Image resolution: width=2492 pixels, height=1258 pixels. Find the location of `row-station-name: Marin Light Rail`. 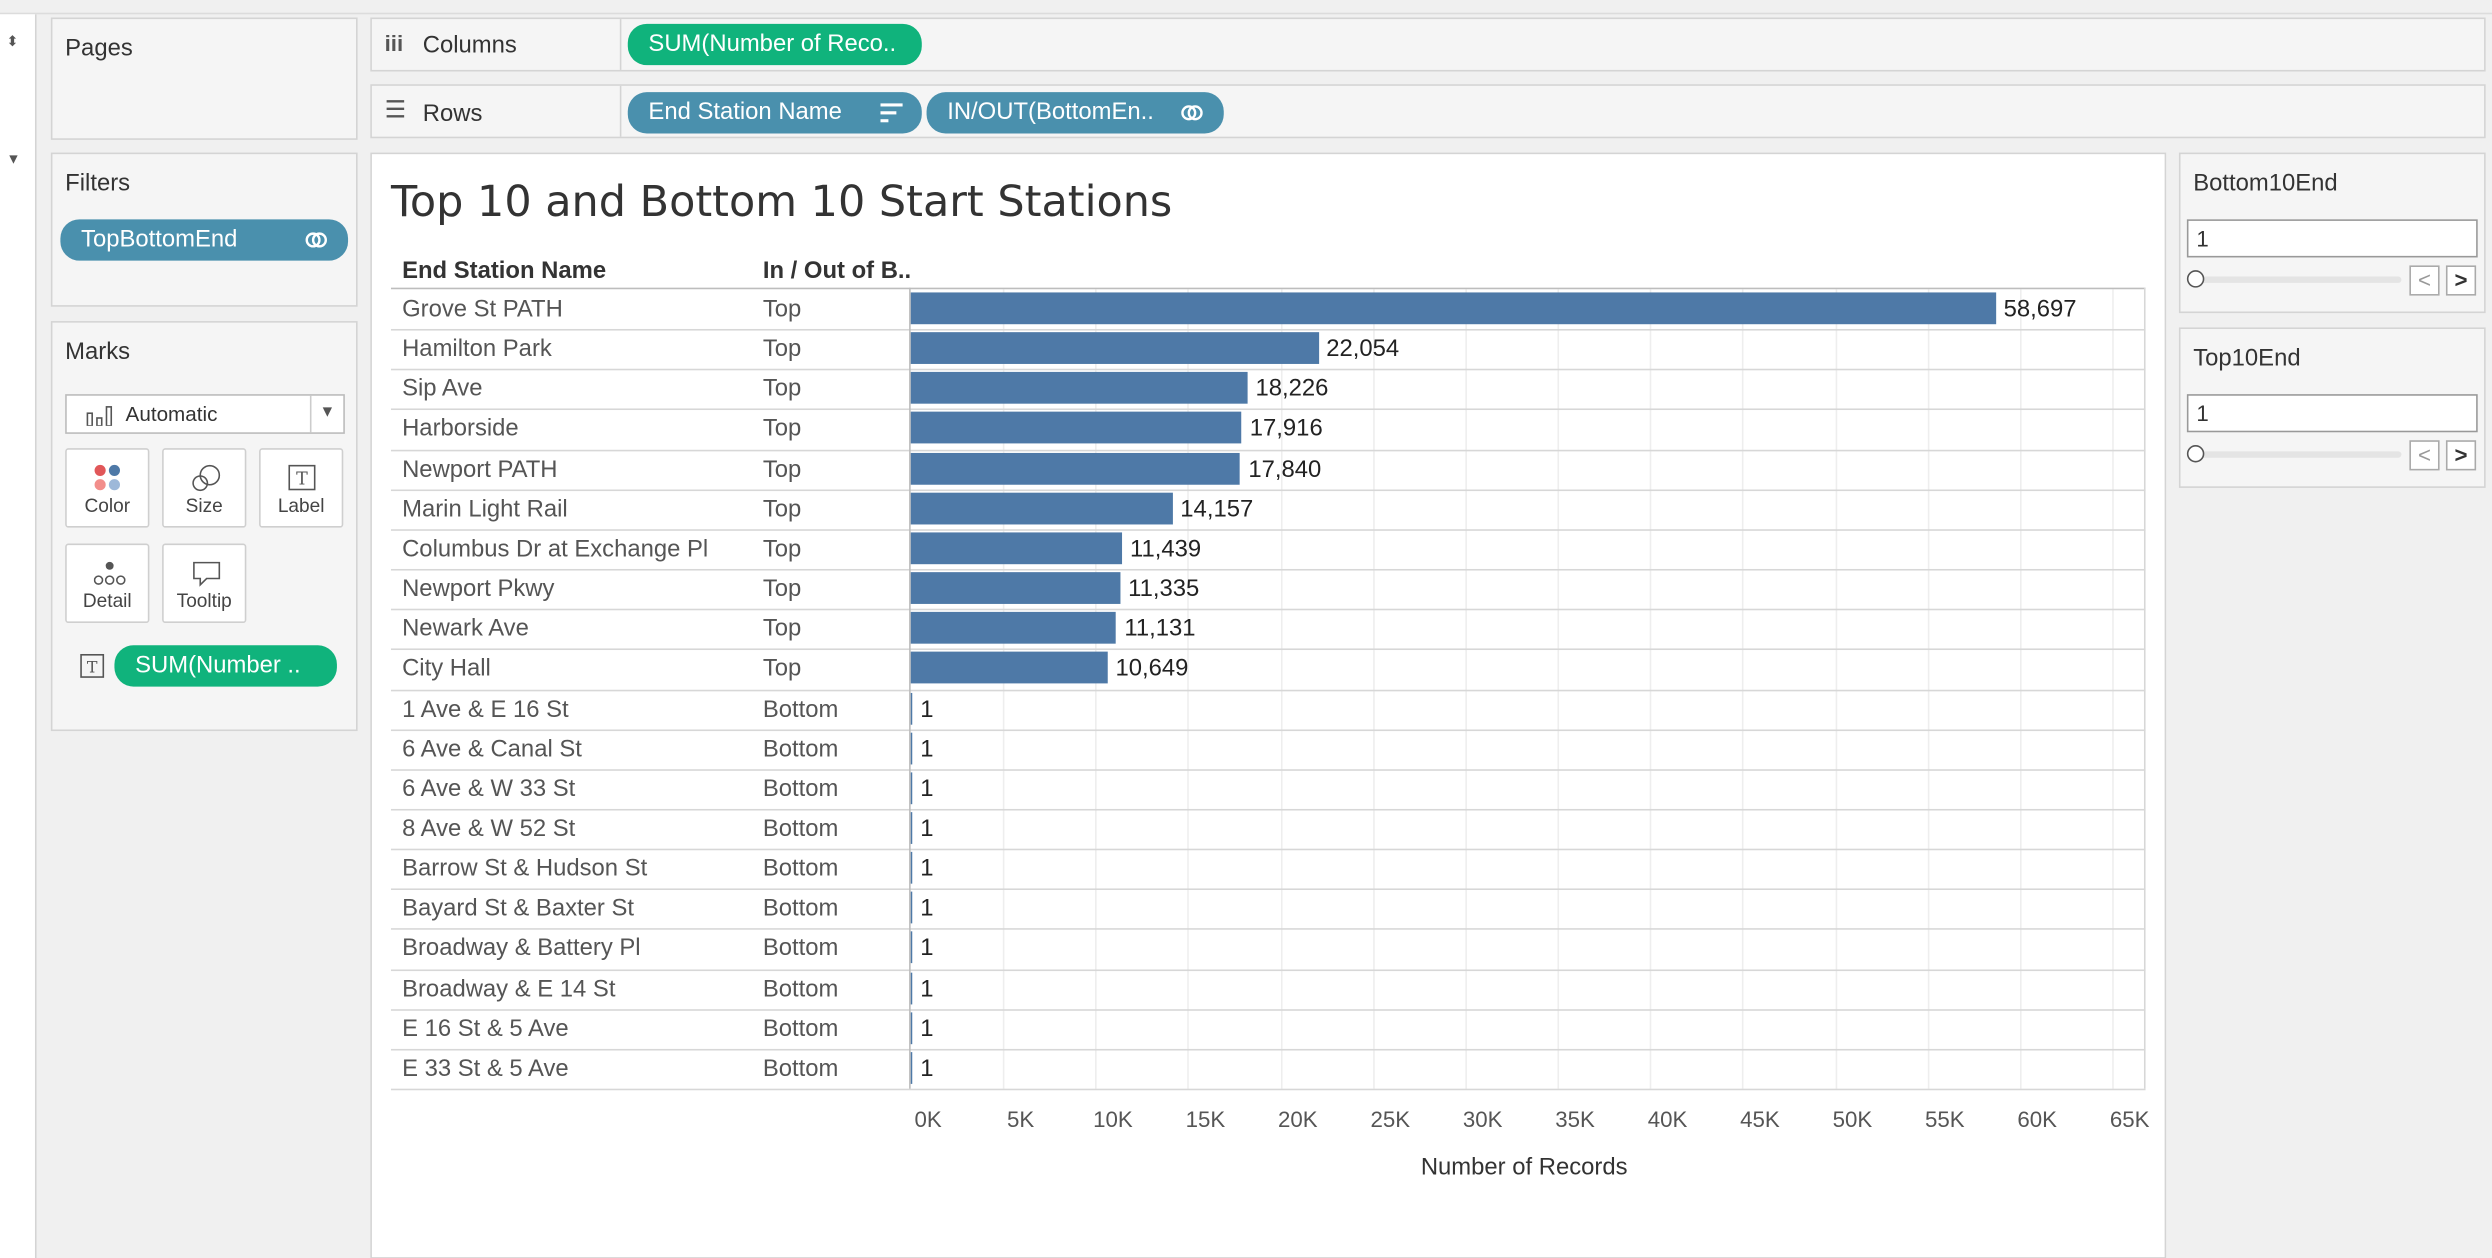

row-station-name: Marin Light Rail is located at coordinates (485, 508).